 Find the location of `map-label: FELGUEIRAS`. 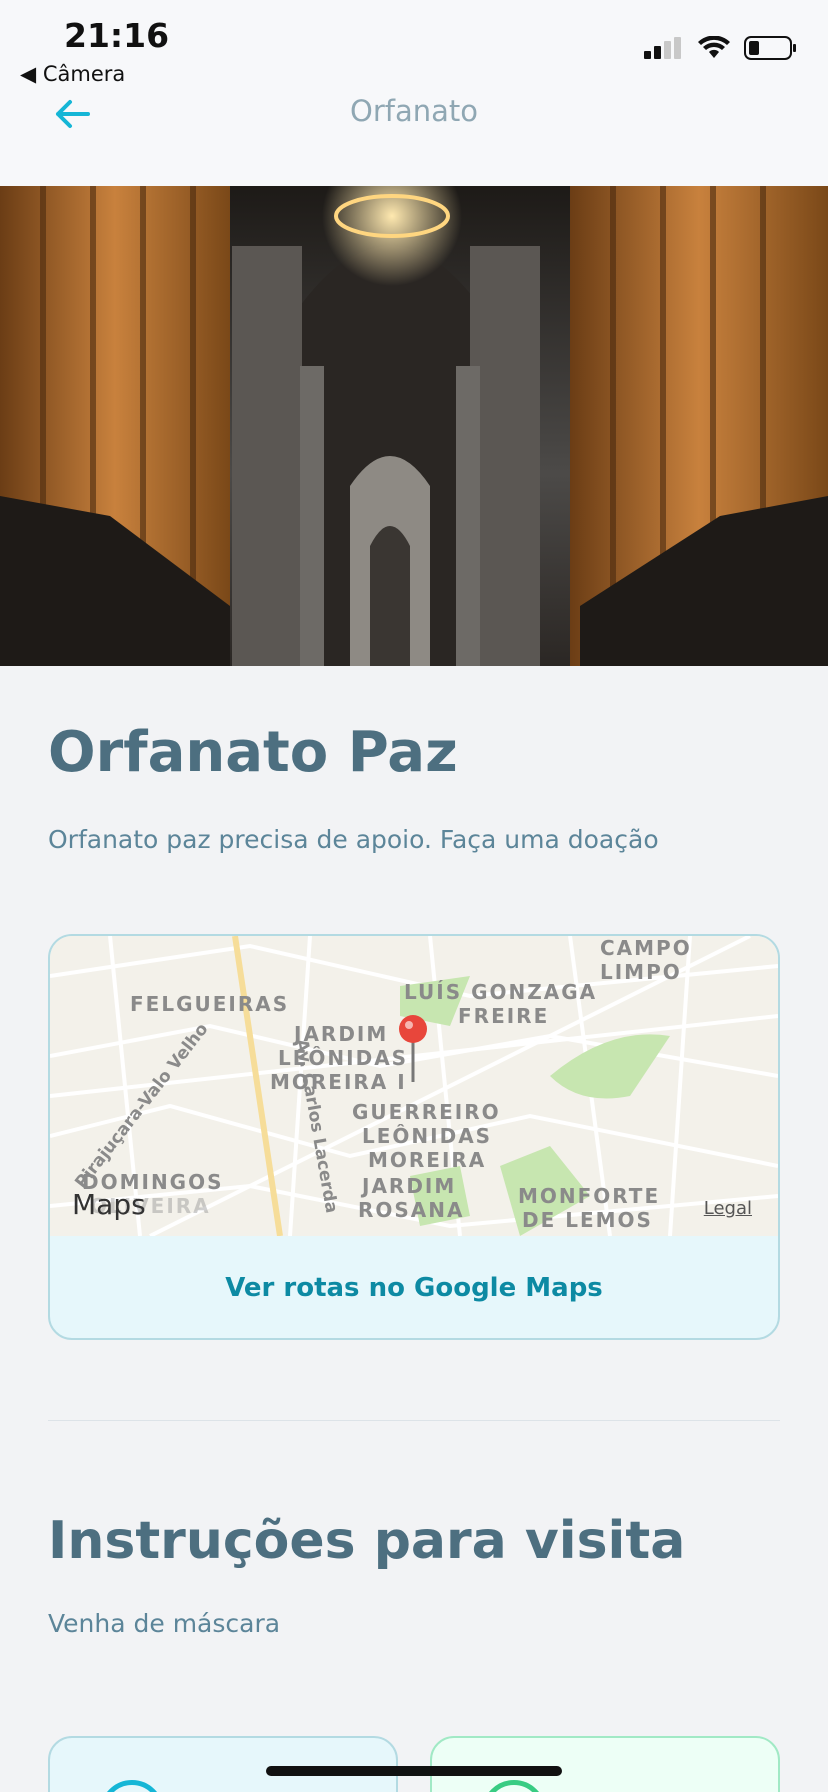

map-label: FELGUEIRAS is located at coordinates (210, 1004).